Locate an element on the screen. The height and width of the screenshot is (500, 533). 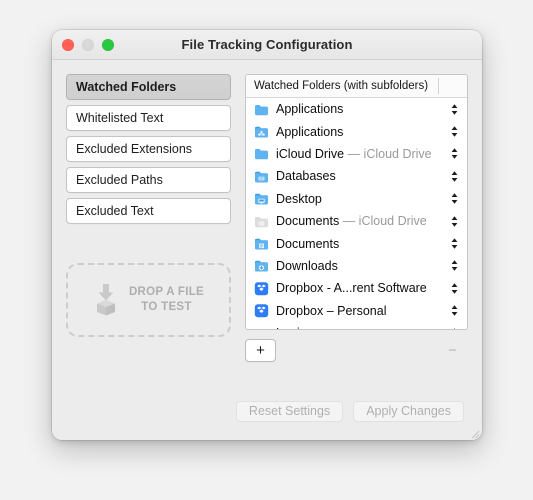
sidebar-item-excluded-paths: Excluded Paths is located at coordinates (148, 180).